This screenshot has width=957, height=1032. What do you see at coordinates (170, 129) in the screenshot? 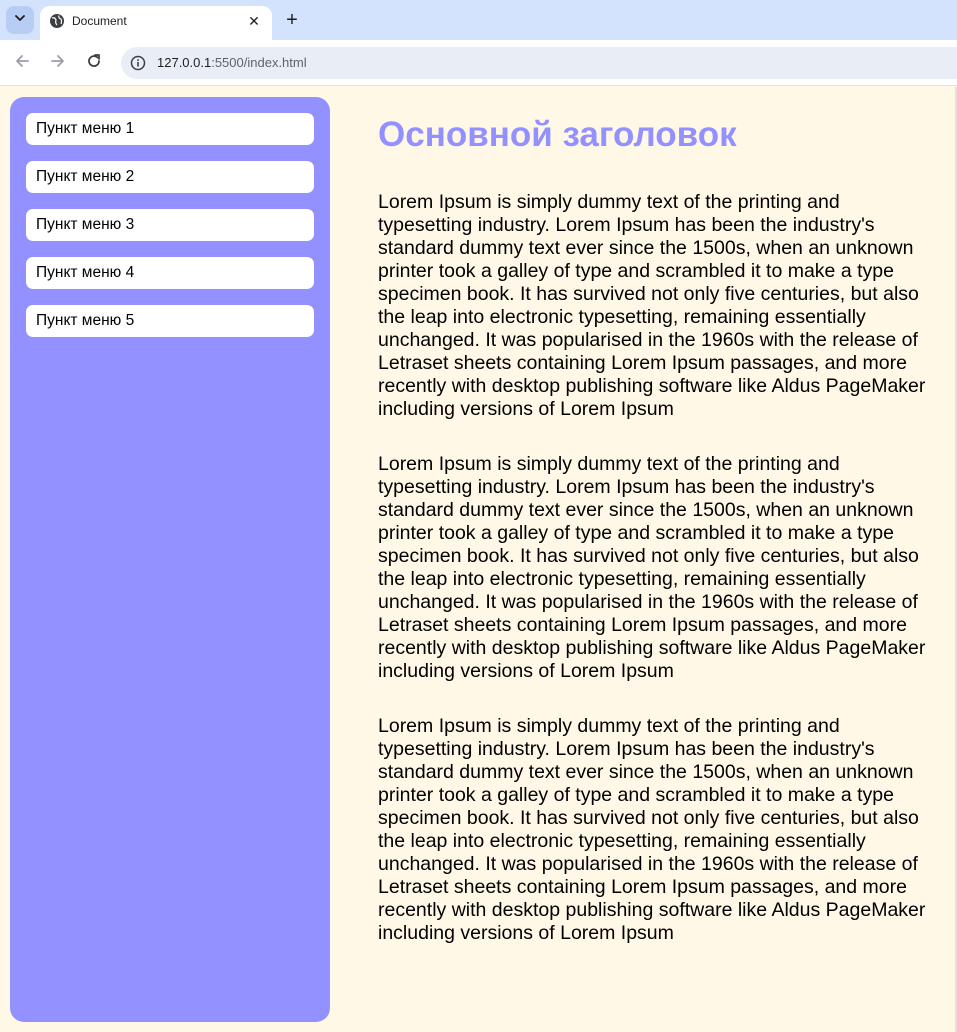
I see `menu-item-1: Пункт меню 1` at bounding box center [170, 129].